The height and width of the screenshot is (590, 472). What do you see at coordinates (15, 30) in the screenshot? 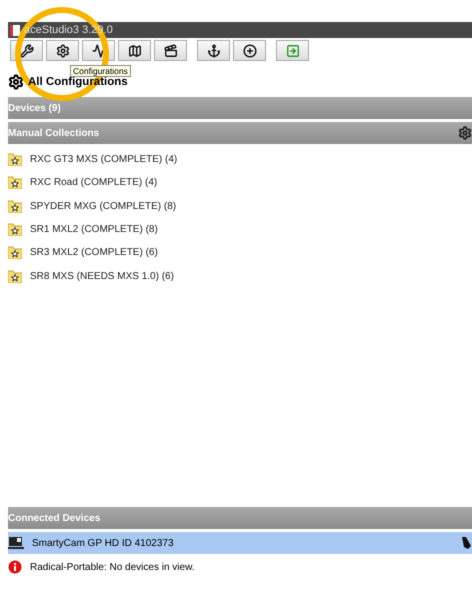
I see `app-icon` at bounding box center [15, 30].